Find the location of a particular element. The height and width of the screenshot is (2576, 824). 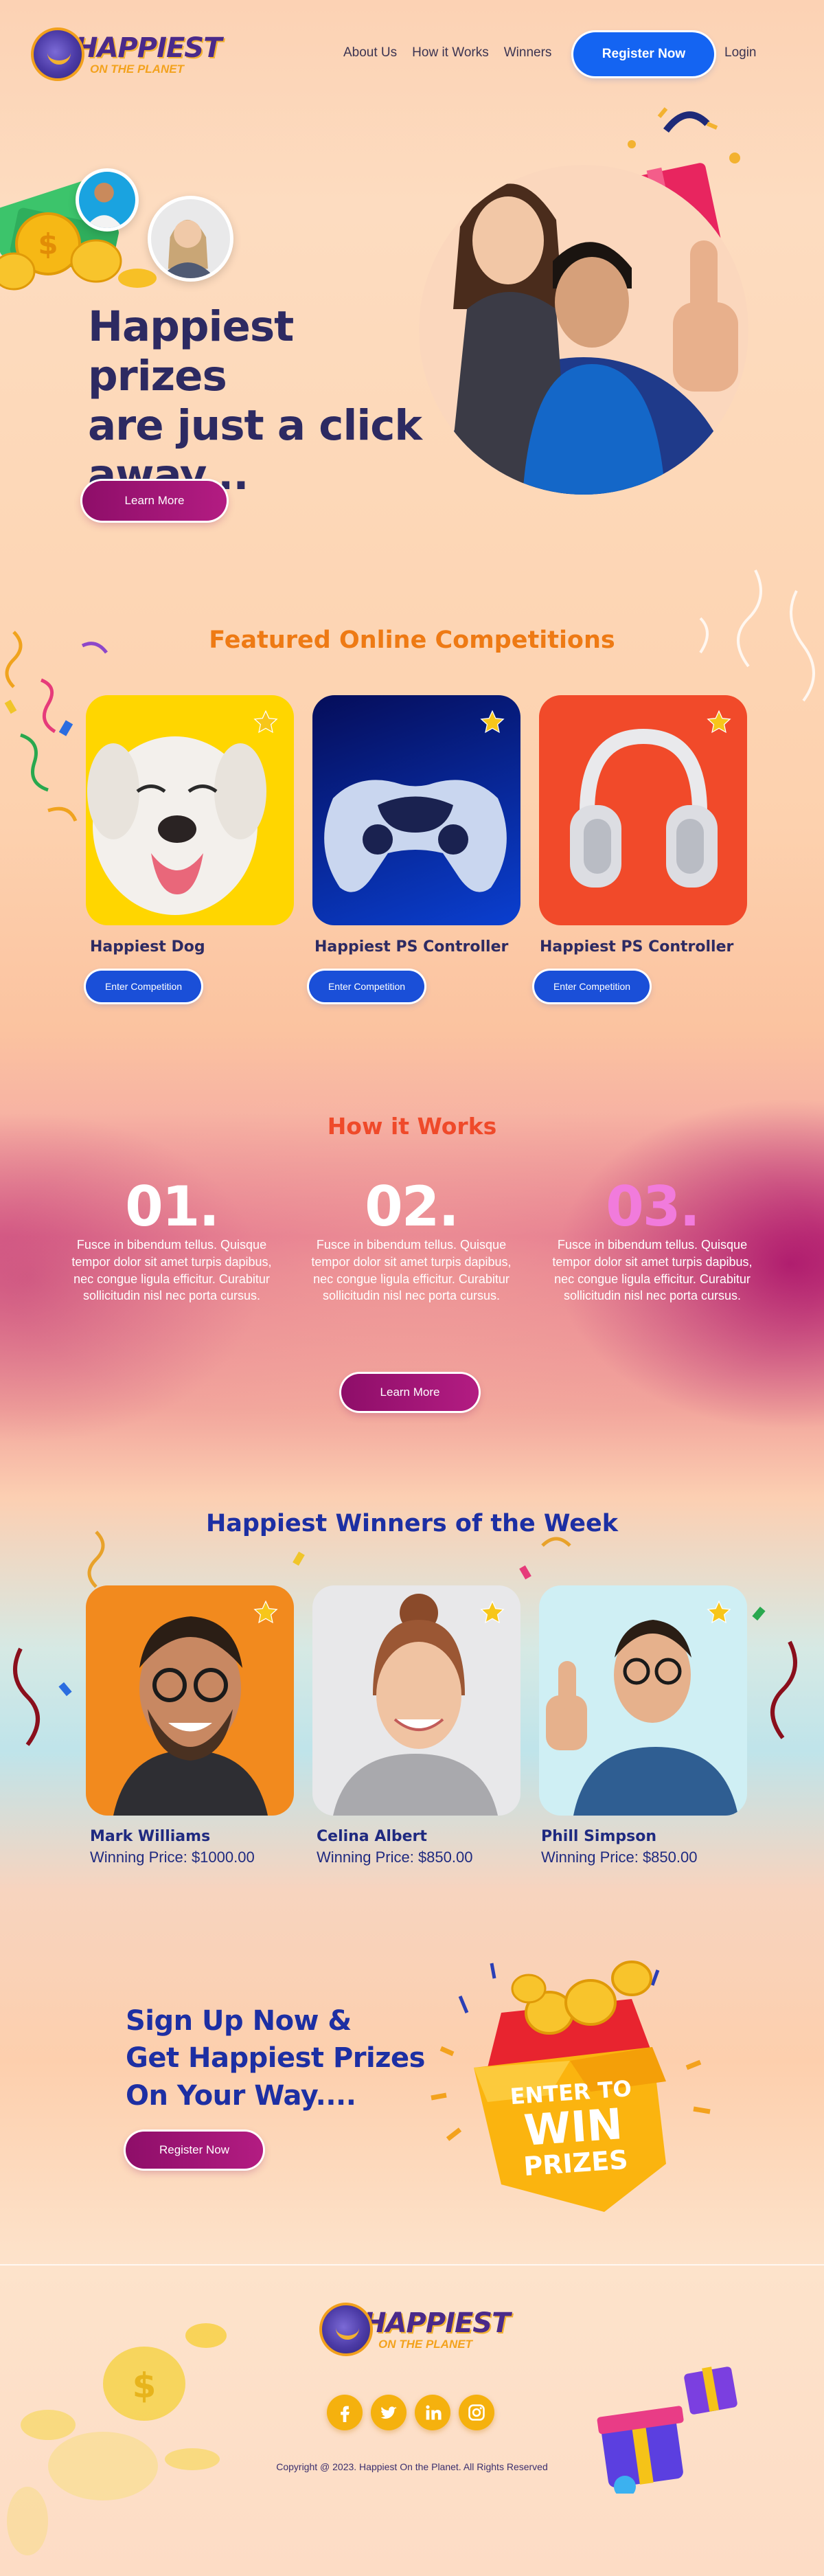

nav-how-it-works: How it Works is located at coordinates (450, 53).